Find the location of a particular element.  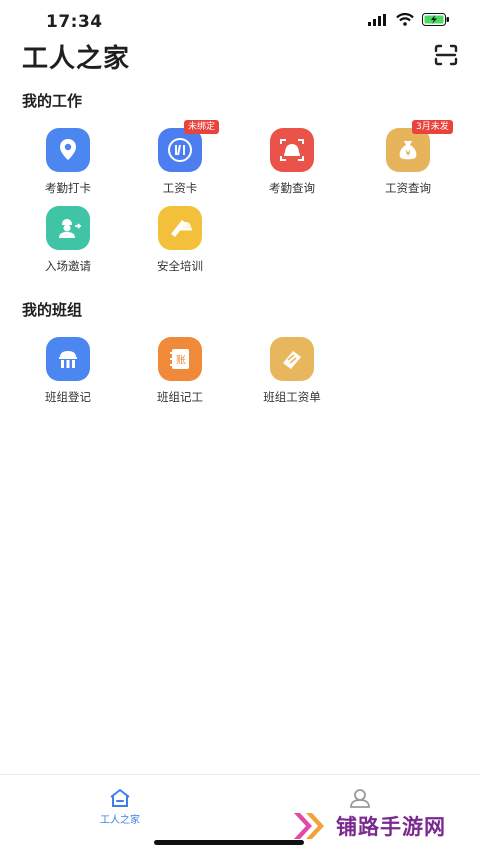

grid-item-salary-card: 未绑定 工资卡 is located at coordinates (179, 164).